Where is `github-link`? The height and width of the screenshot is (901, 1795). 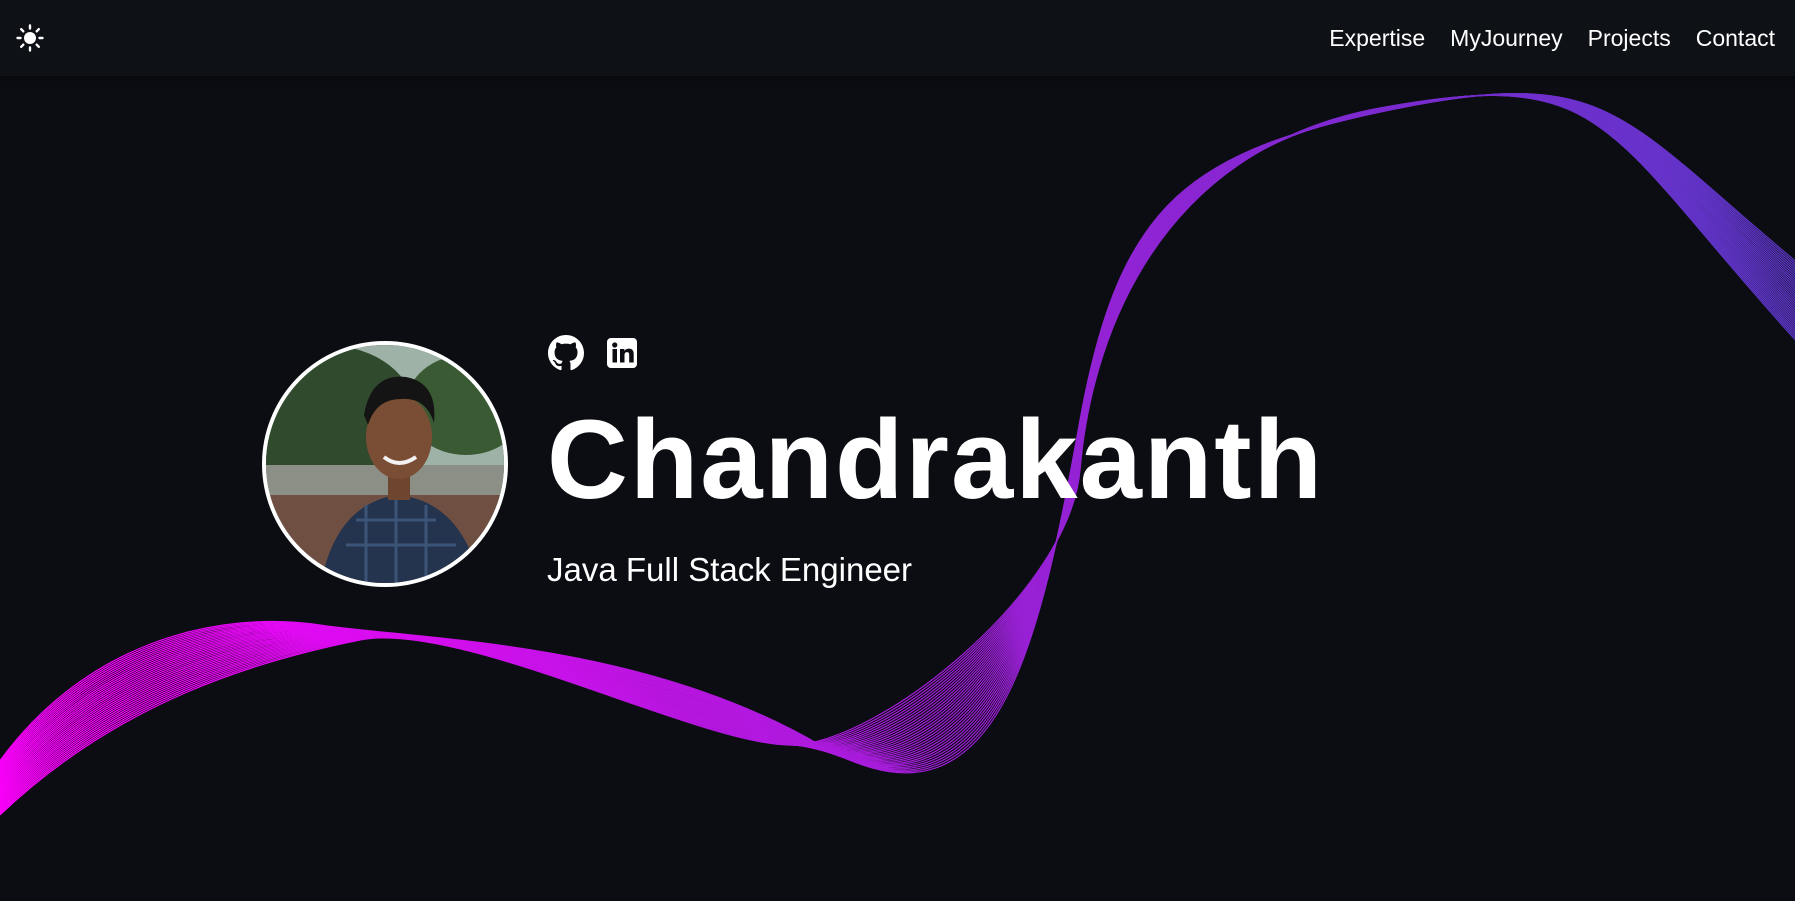 github-link is located at coordinates (566, 353).